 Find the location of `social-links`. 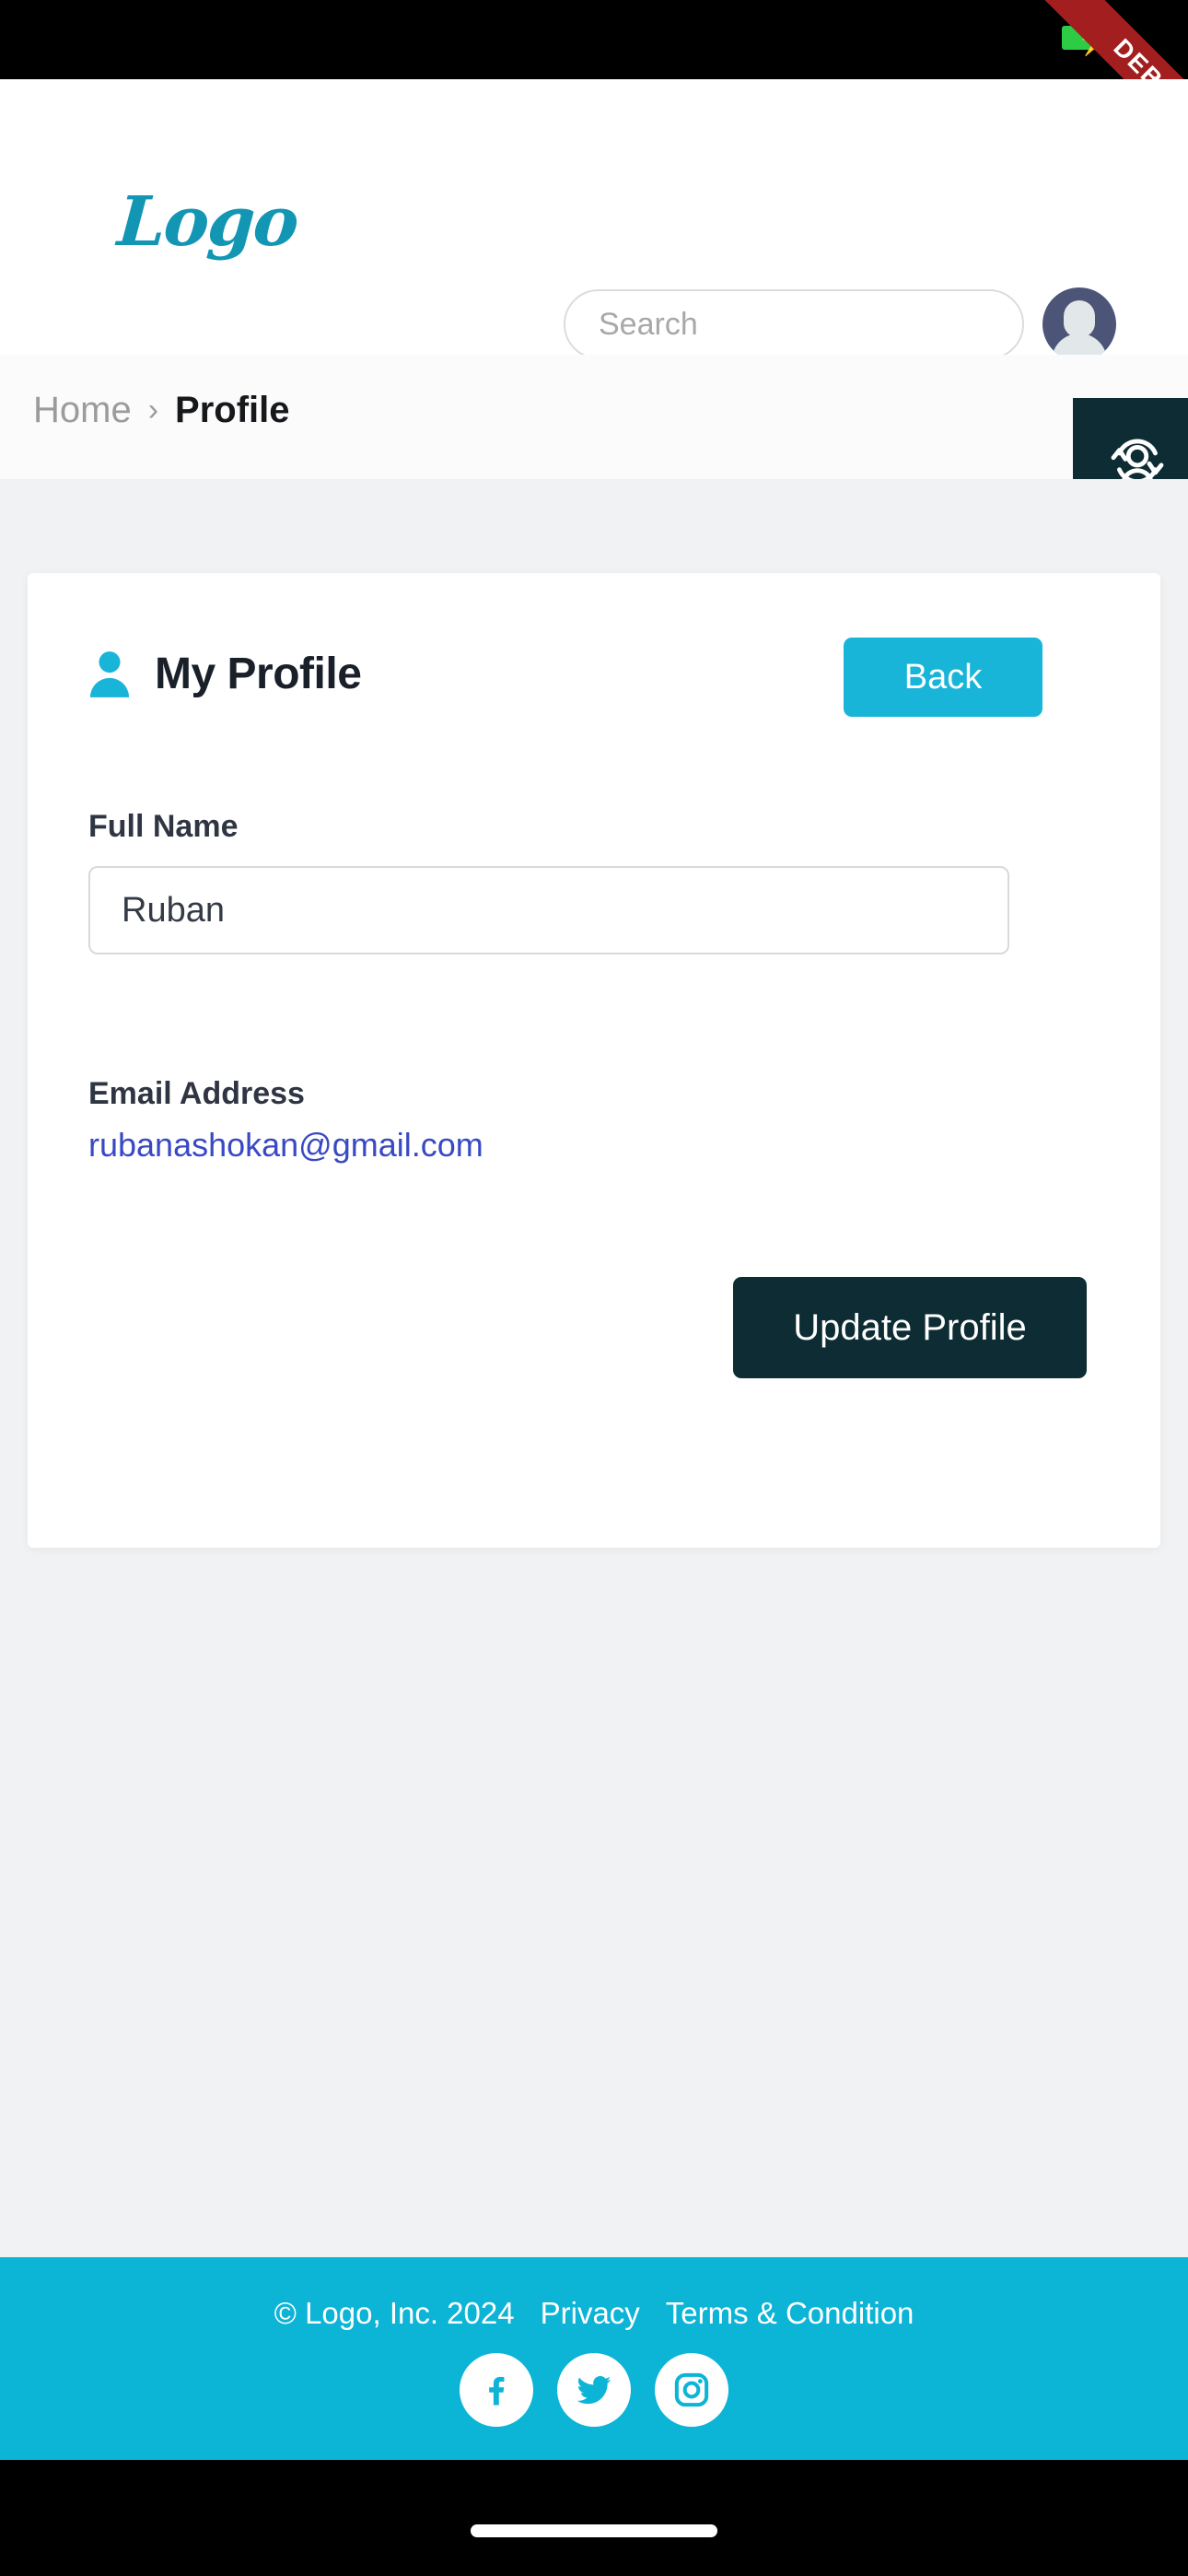

social-links is located at coordinates (594, 2390).